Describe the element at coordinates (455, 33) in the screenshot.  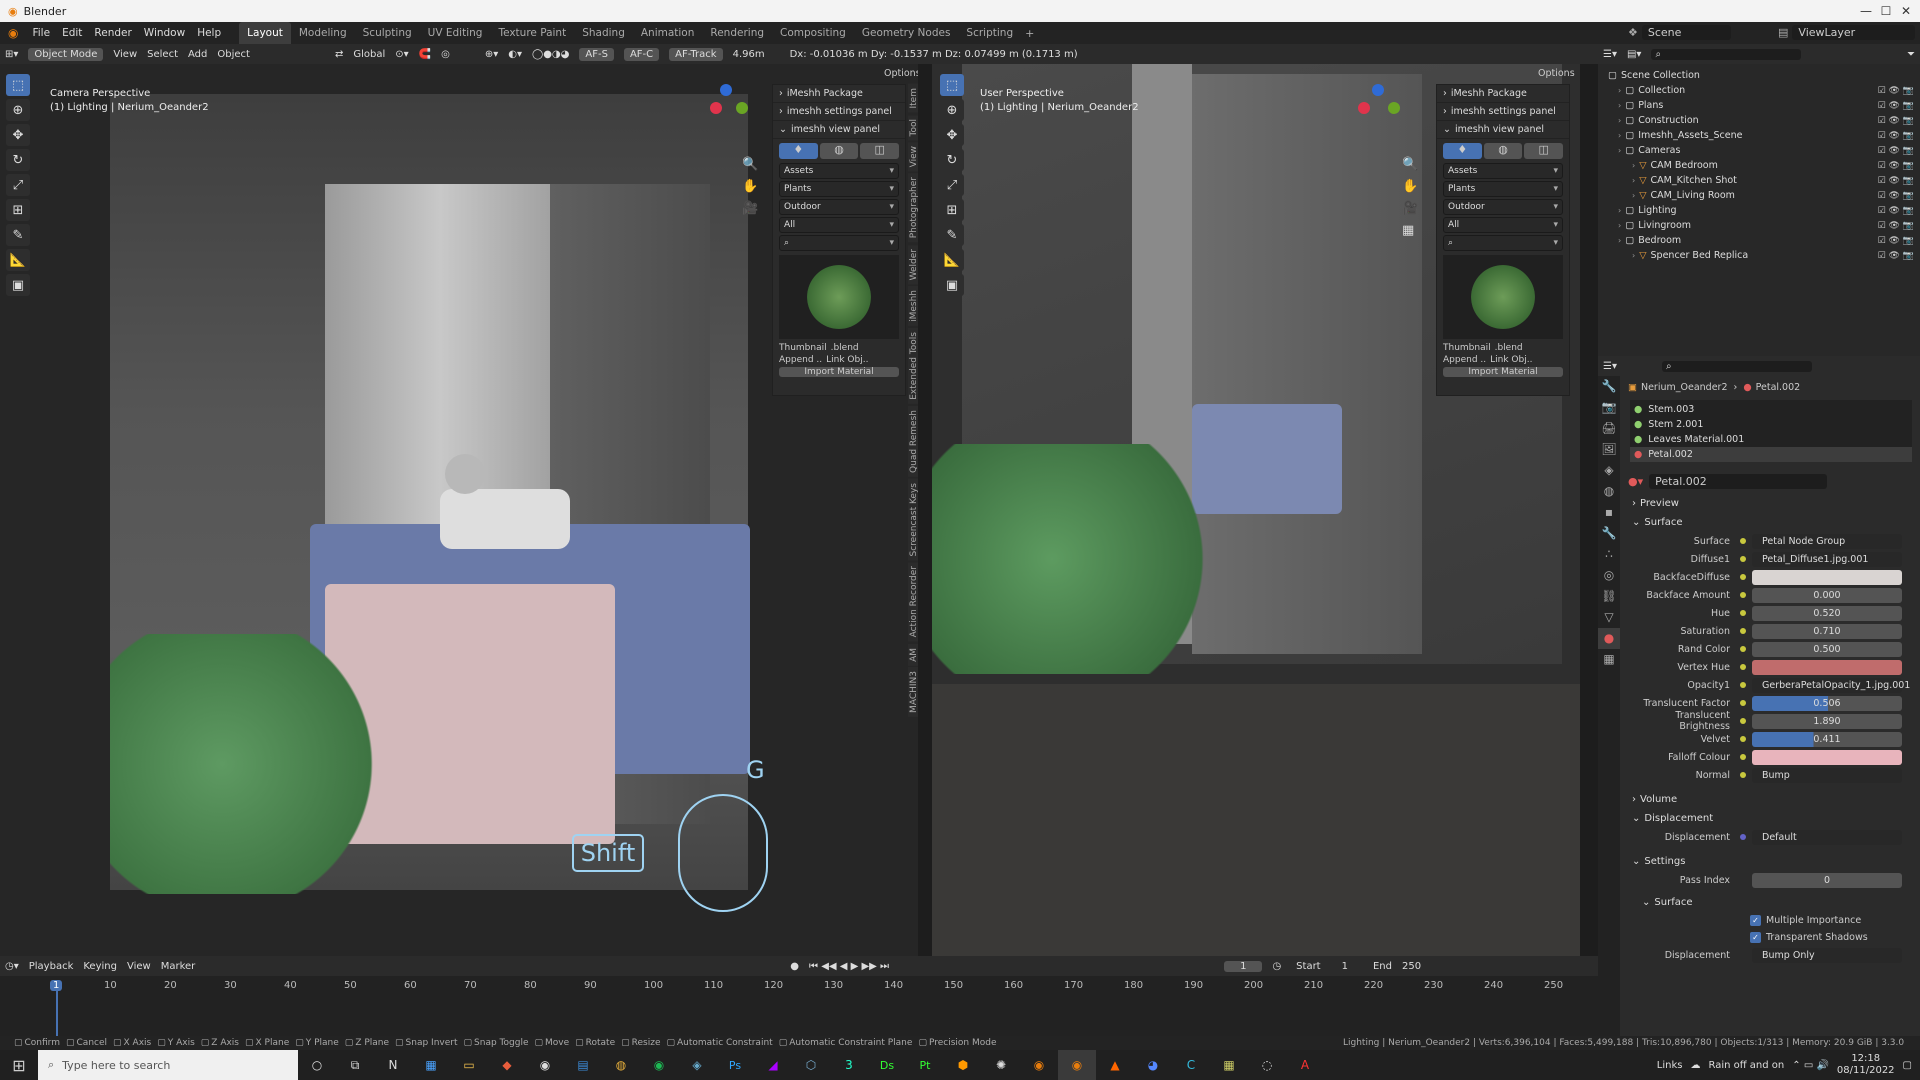
I see `tab-uv-editing: UV Editing` at that location.